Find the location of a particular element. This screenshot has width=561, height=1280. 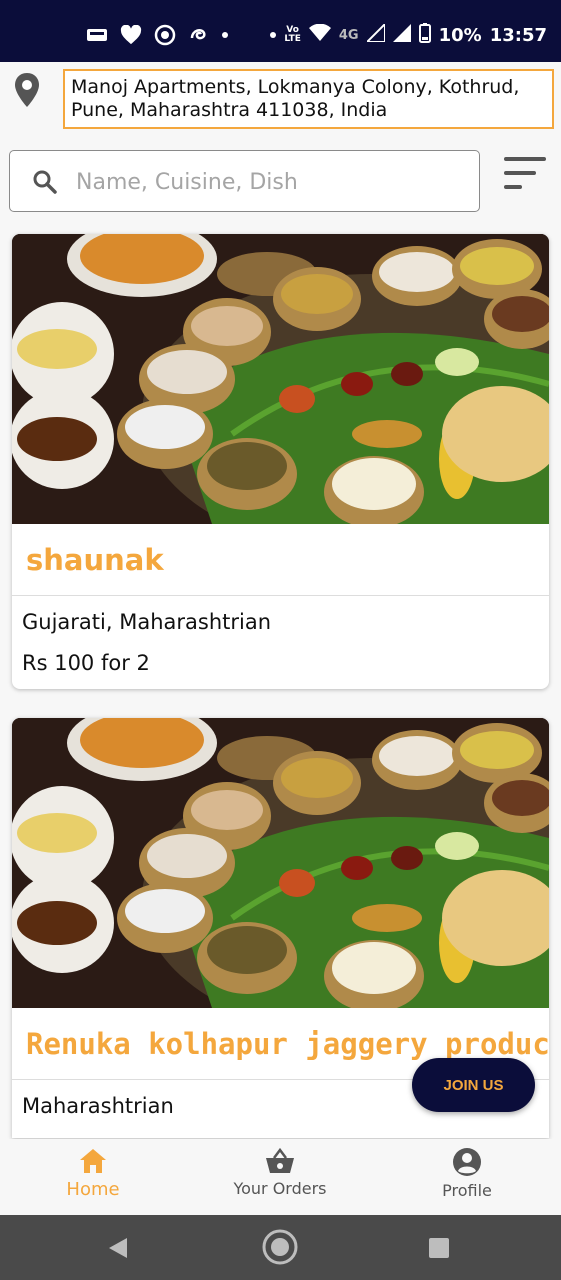

swirl-icon is located at coordinates (199, 35).